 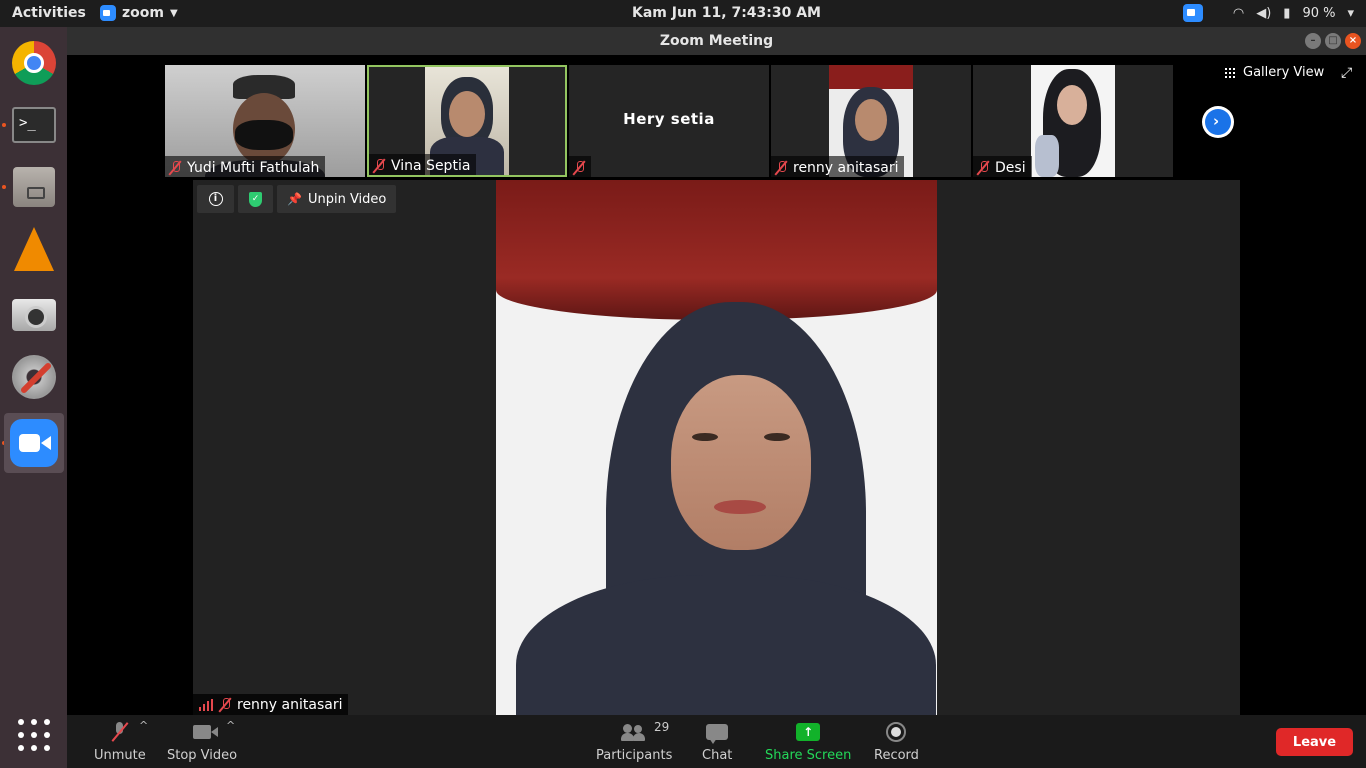 What do you see at coordinates (290, 704) in the screenshot?
I see `speaker-name: renny anitasari` at bounding box center [290, 704].